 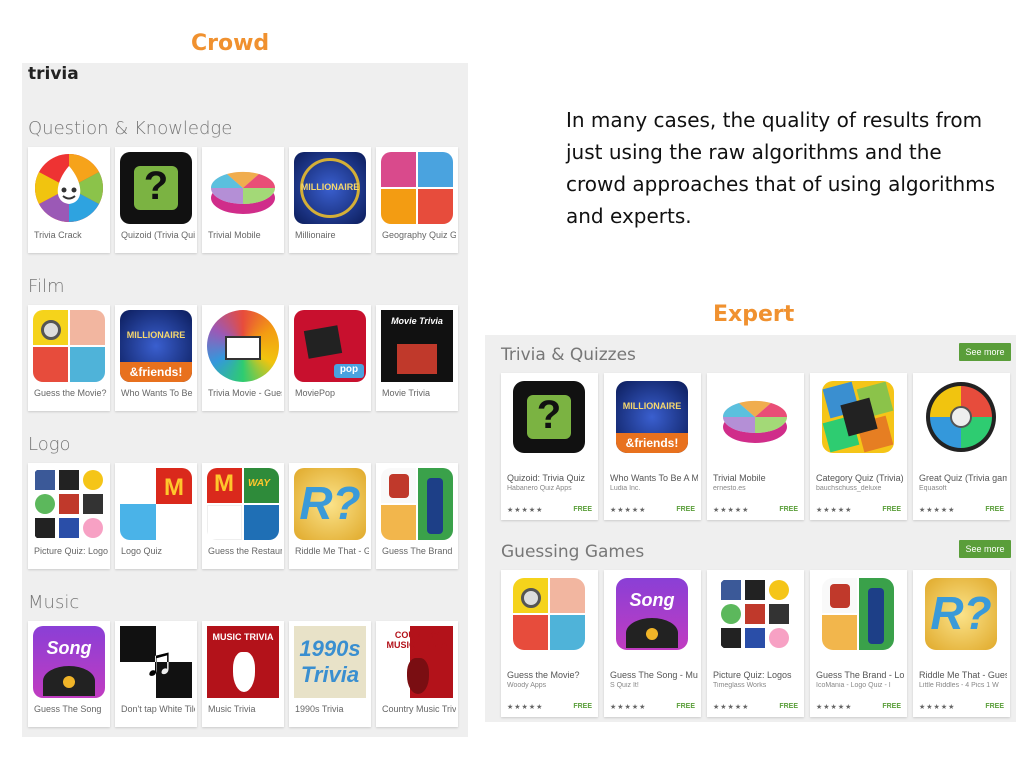 I want to click on movie-trivia-text: Movie Trivia, so click(x=417, y=321).